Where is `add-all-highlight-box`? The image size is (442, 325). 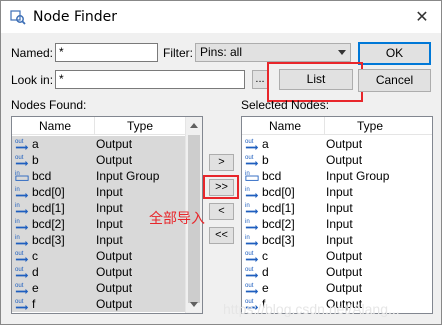
add-all-highlight-box is located at coordinates (221, 187).